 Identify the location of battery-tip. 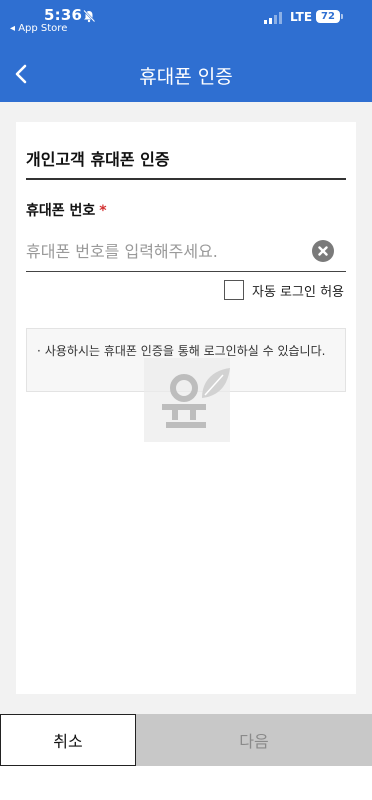
(342, 16).